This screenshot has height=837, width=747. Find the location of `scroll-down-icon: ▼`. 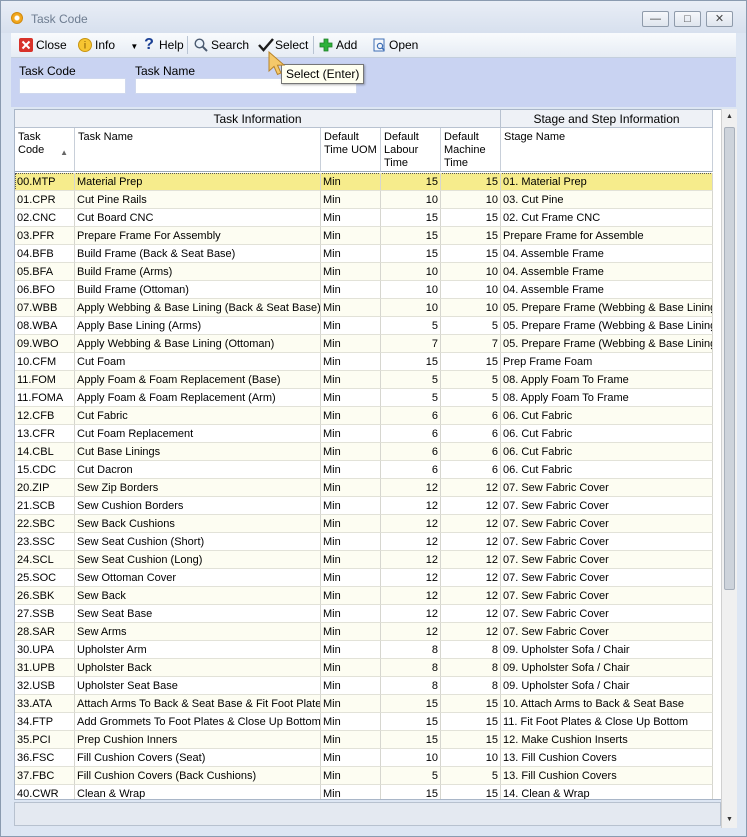

scroll-down-icon: ▼ is located at coordinates (729, 820).